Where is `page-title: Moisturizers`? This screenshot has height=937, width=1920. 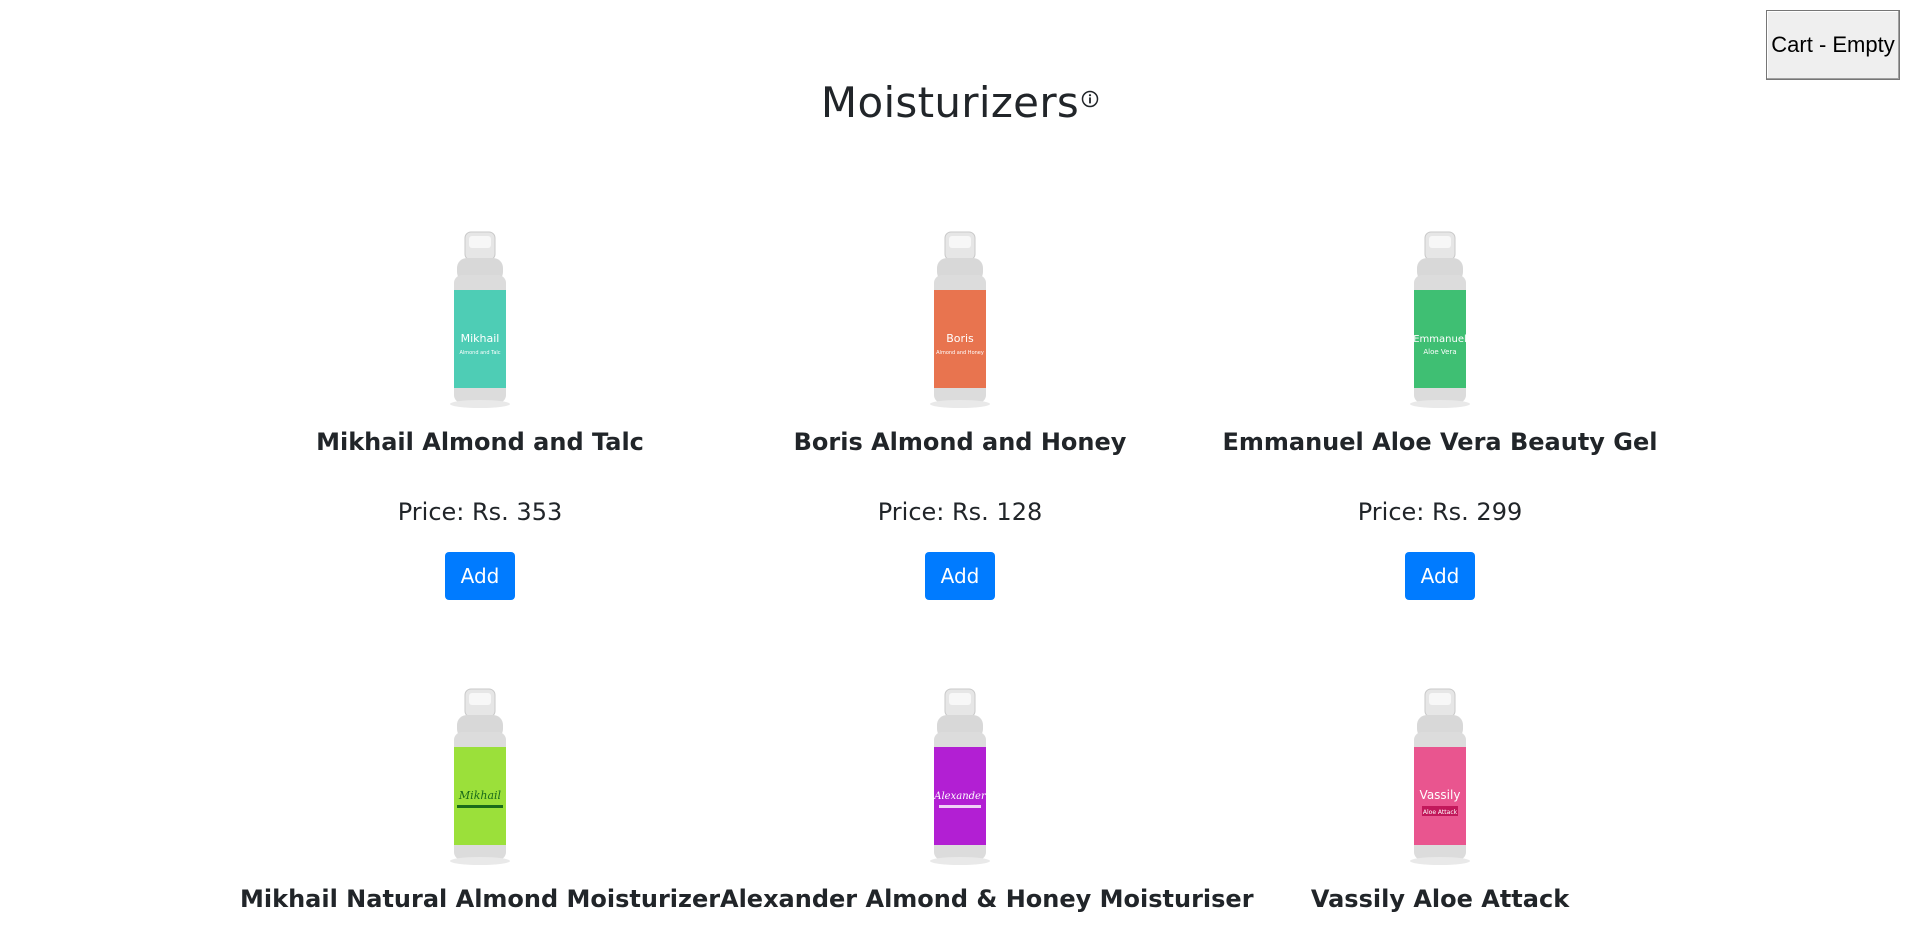 page-title: Moisturizers is located at coordinates (950, 102).